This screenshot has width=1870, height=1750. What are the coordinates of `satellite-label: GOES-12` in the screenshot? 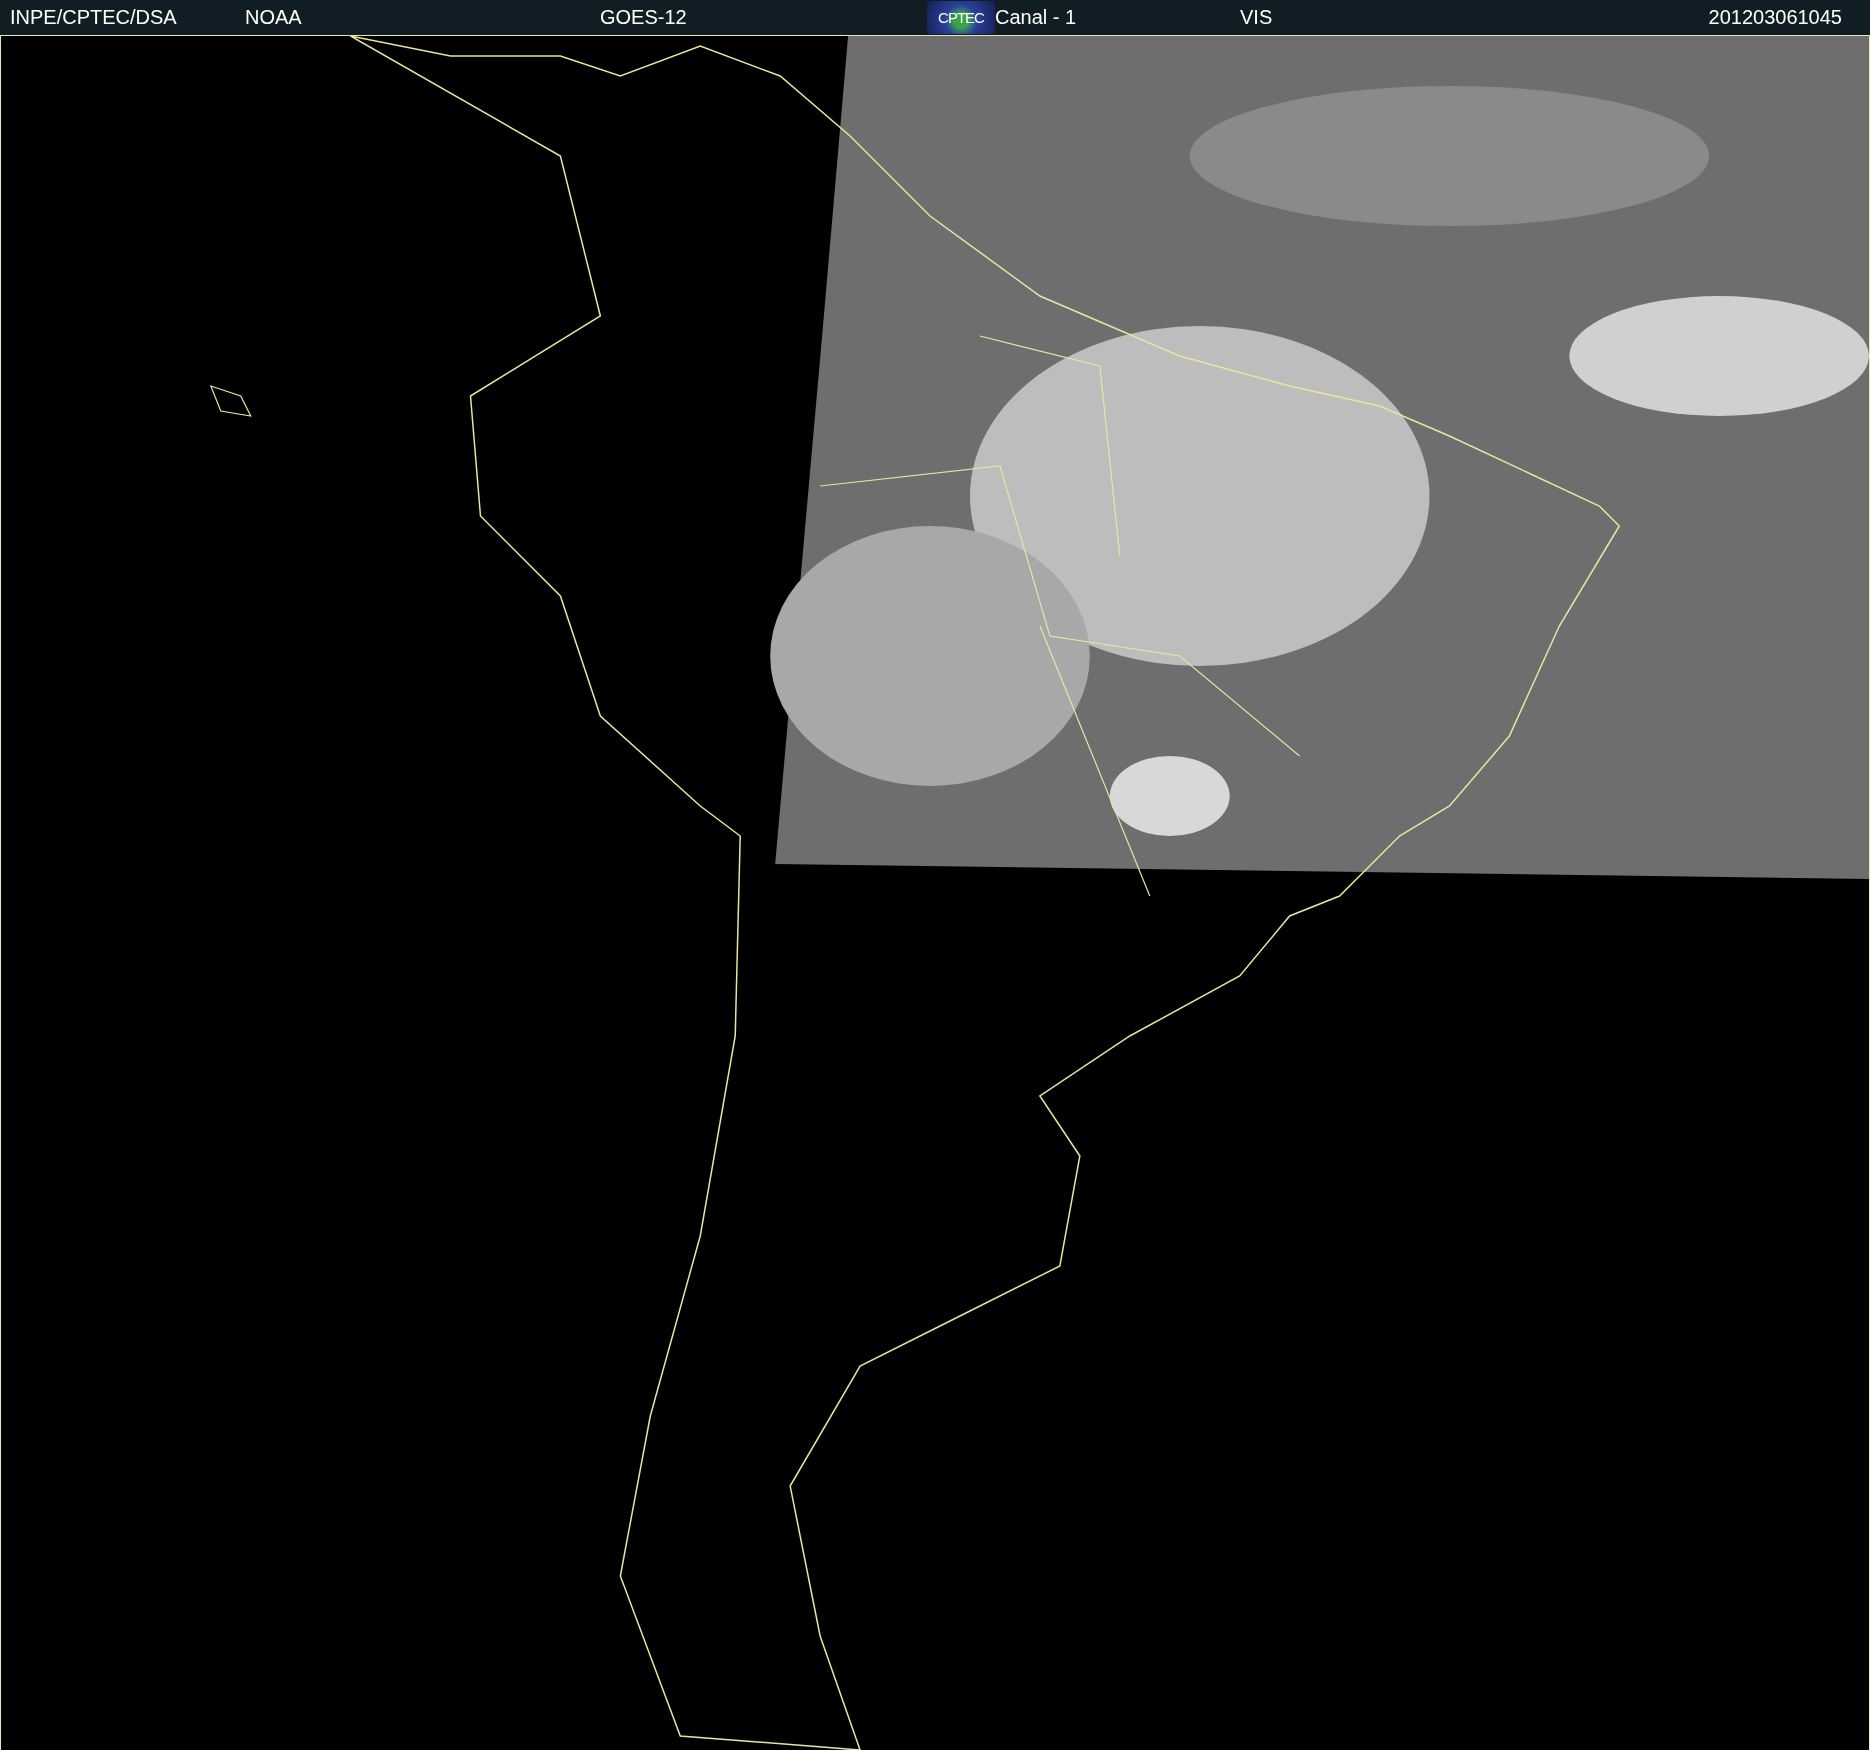 It's located at (643, 17).